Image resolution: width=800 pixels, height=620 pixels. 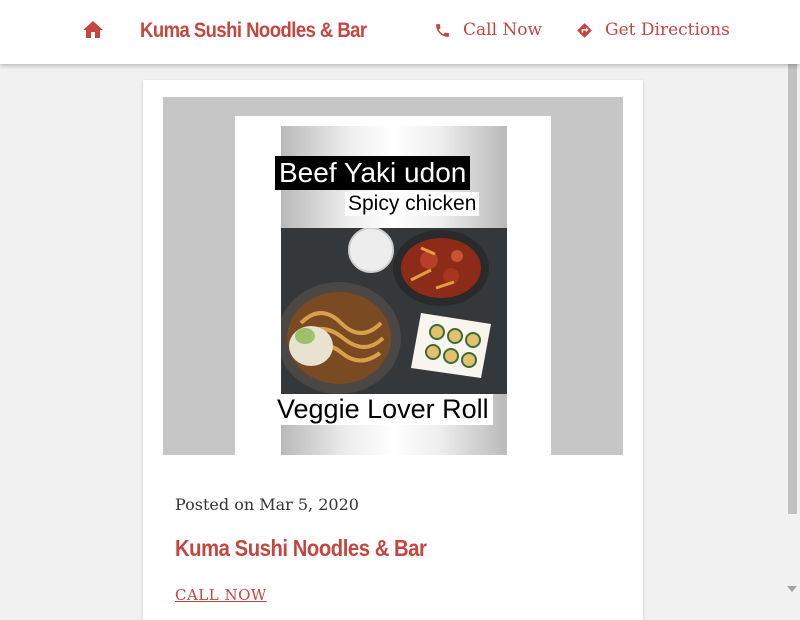 I want to click on directions-icon, so click(x=584, y=30).